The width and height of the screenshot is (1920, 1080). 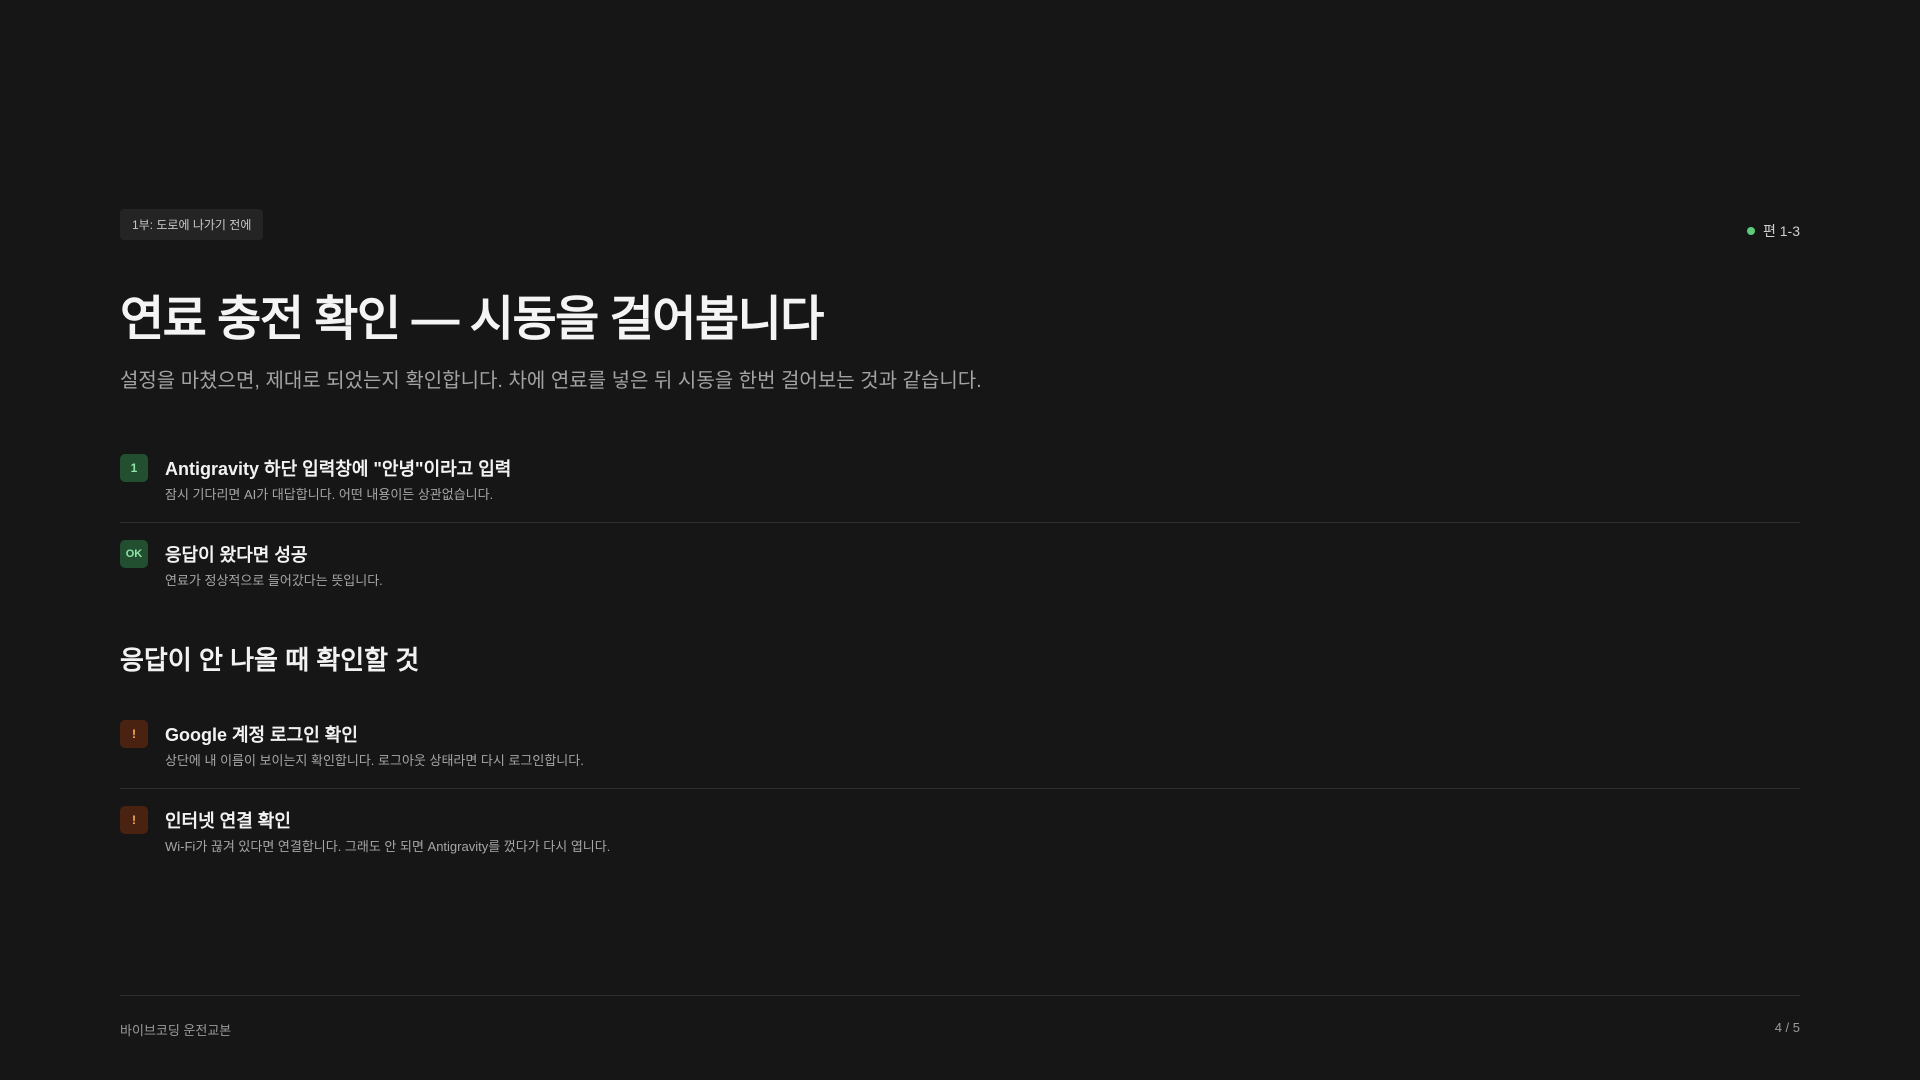 I want to click on episode-indicator: 편 1-3, so click(x=1773, y=231).